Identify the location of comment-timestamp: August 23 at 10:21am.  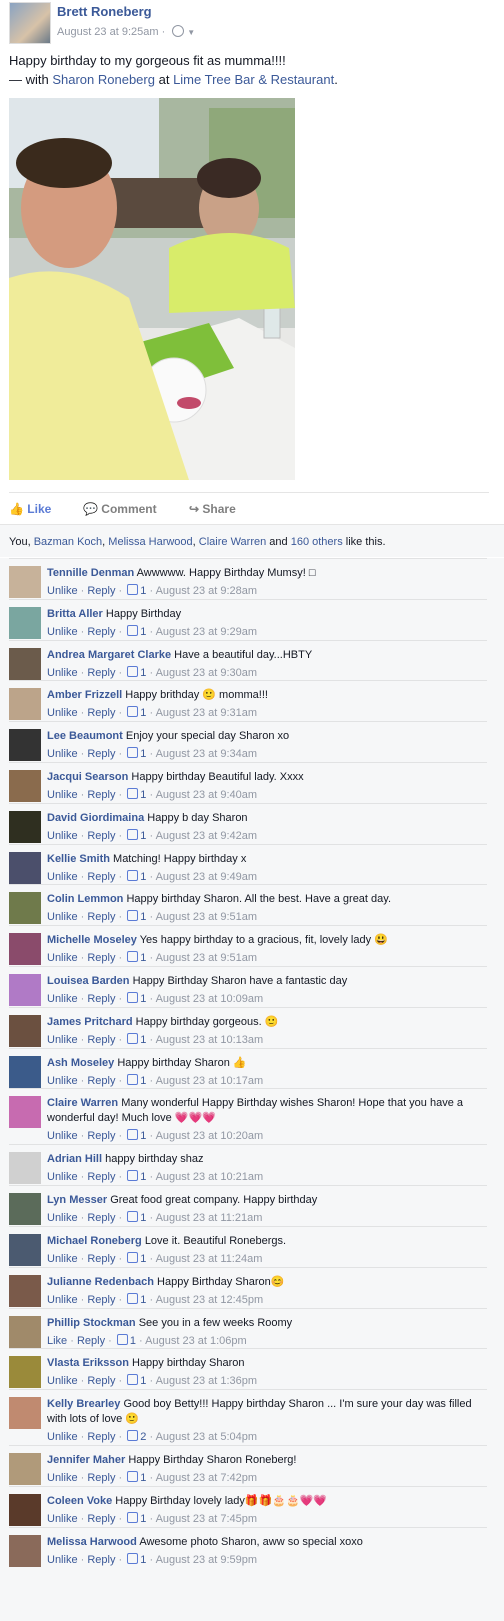
(210, 1177).